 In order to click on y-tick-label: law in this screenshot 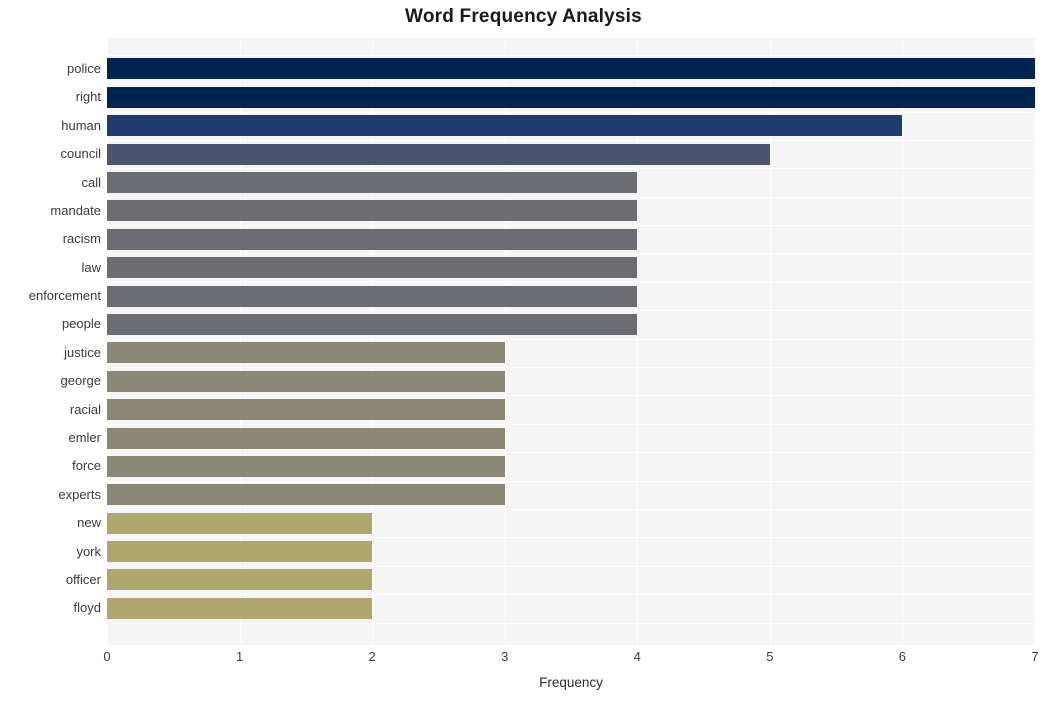, I will do `click(91, 267)`.